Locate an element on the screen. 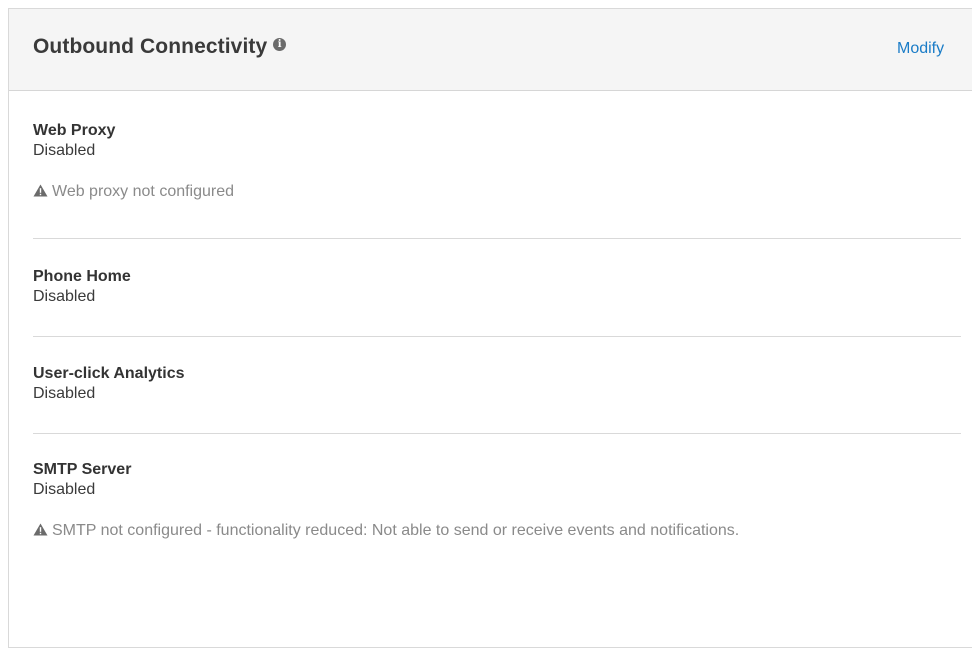 The height and width of the screenshot is (648, 972). section-title: SMTP Server is located at coordinates (82, 469).